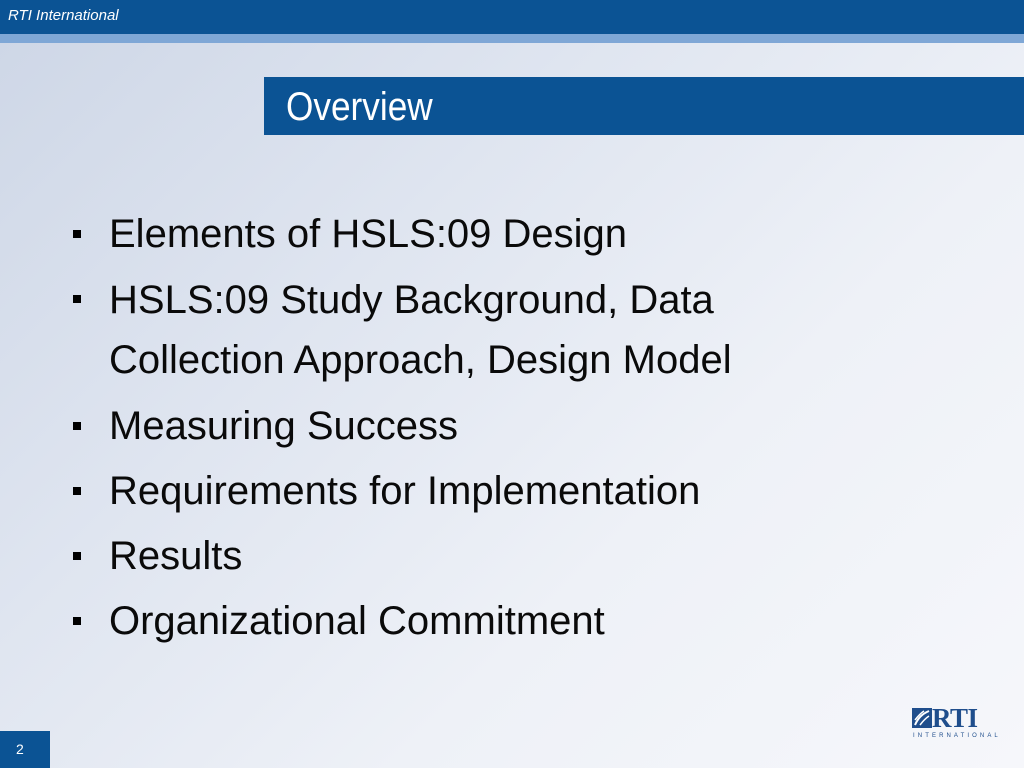  What do you see at coordinates (512, 17) in the screenshot?
I see `header-bar: RTI International` at bounding box center [512, 17].